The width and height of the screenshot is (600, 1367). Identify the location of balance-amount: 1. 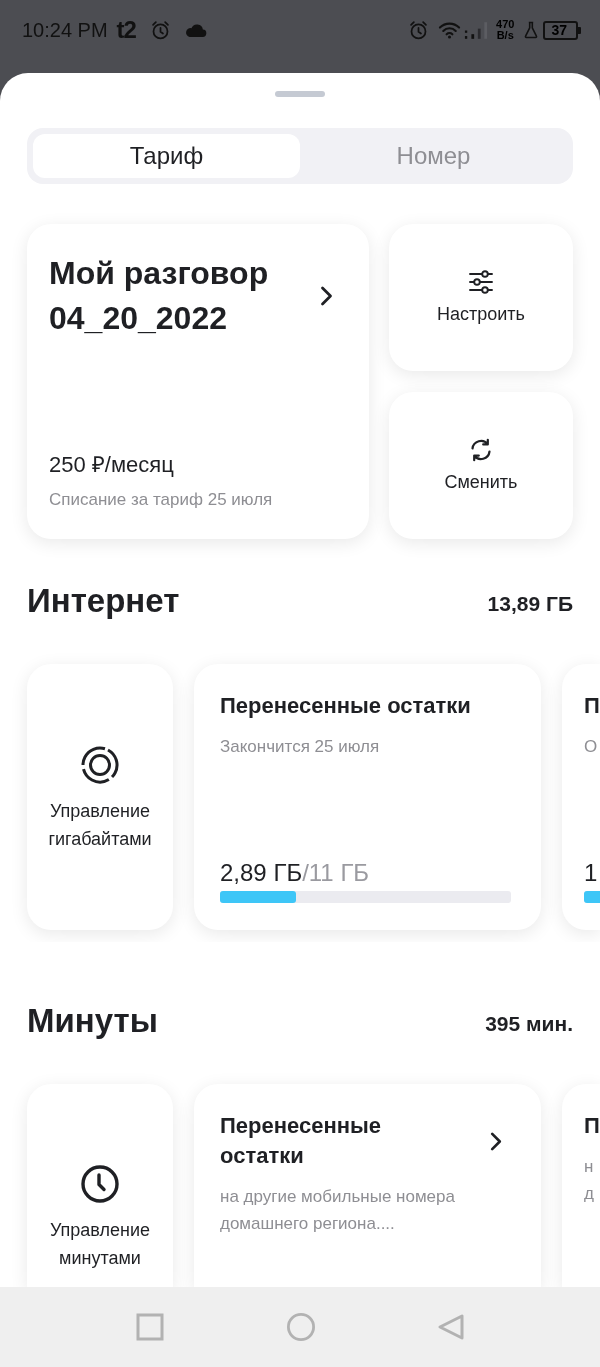
(591, 873).